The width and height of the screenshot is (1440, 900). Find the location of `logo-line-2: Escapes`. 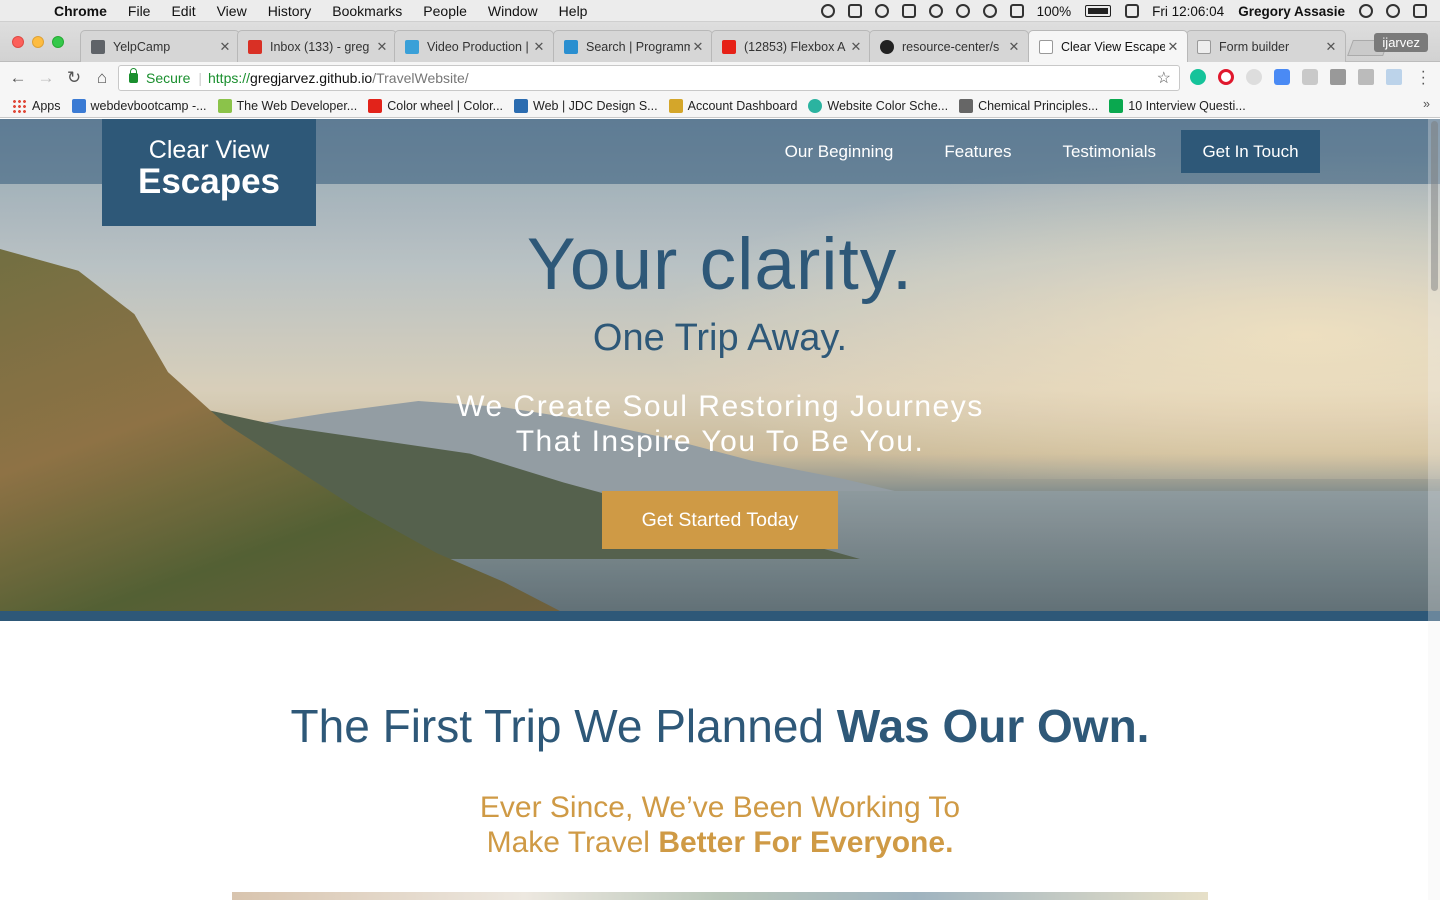

logo-line-2: Escapes is located at coordinates (209, 181).